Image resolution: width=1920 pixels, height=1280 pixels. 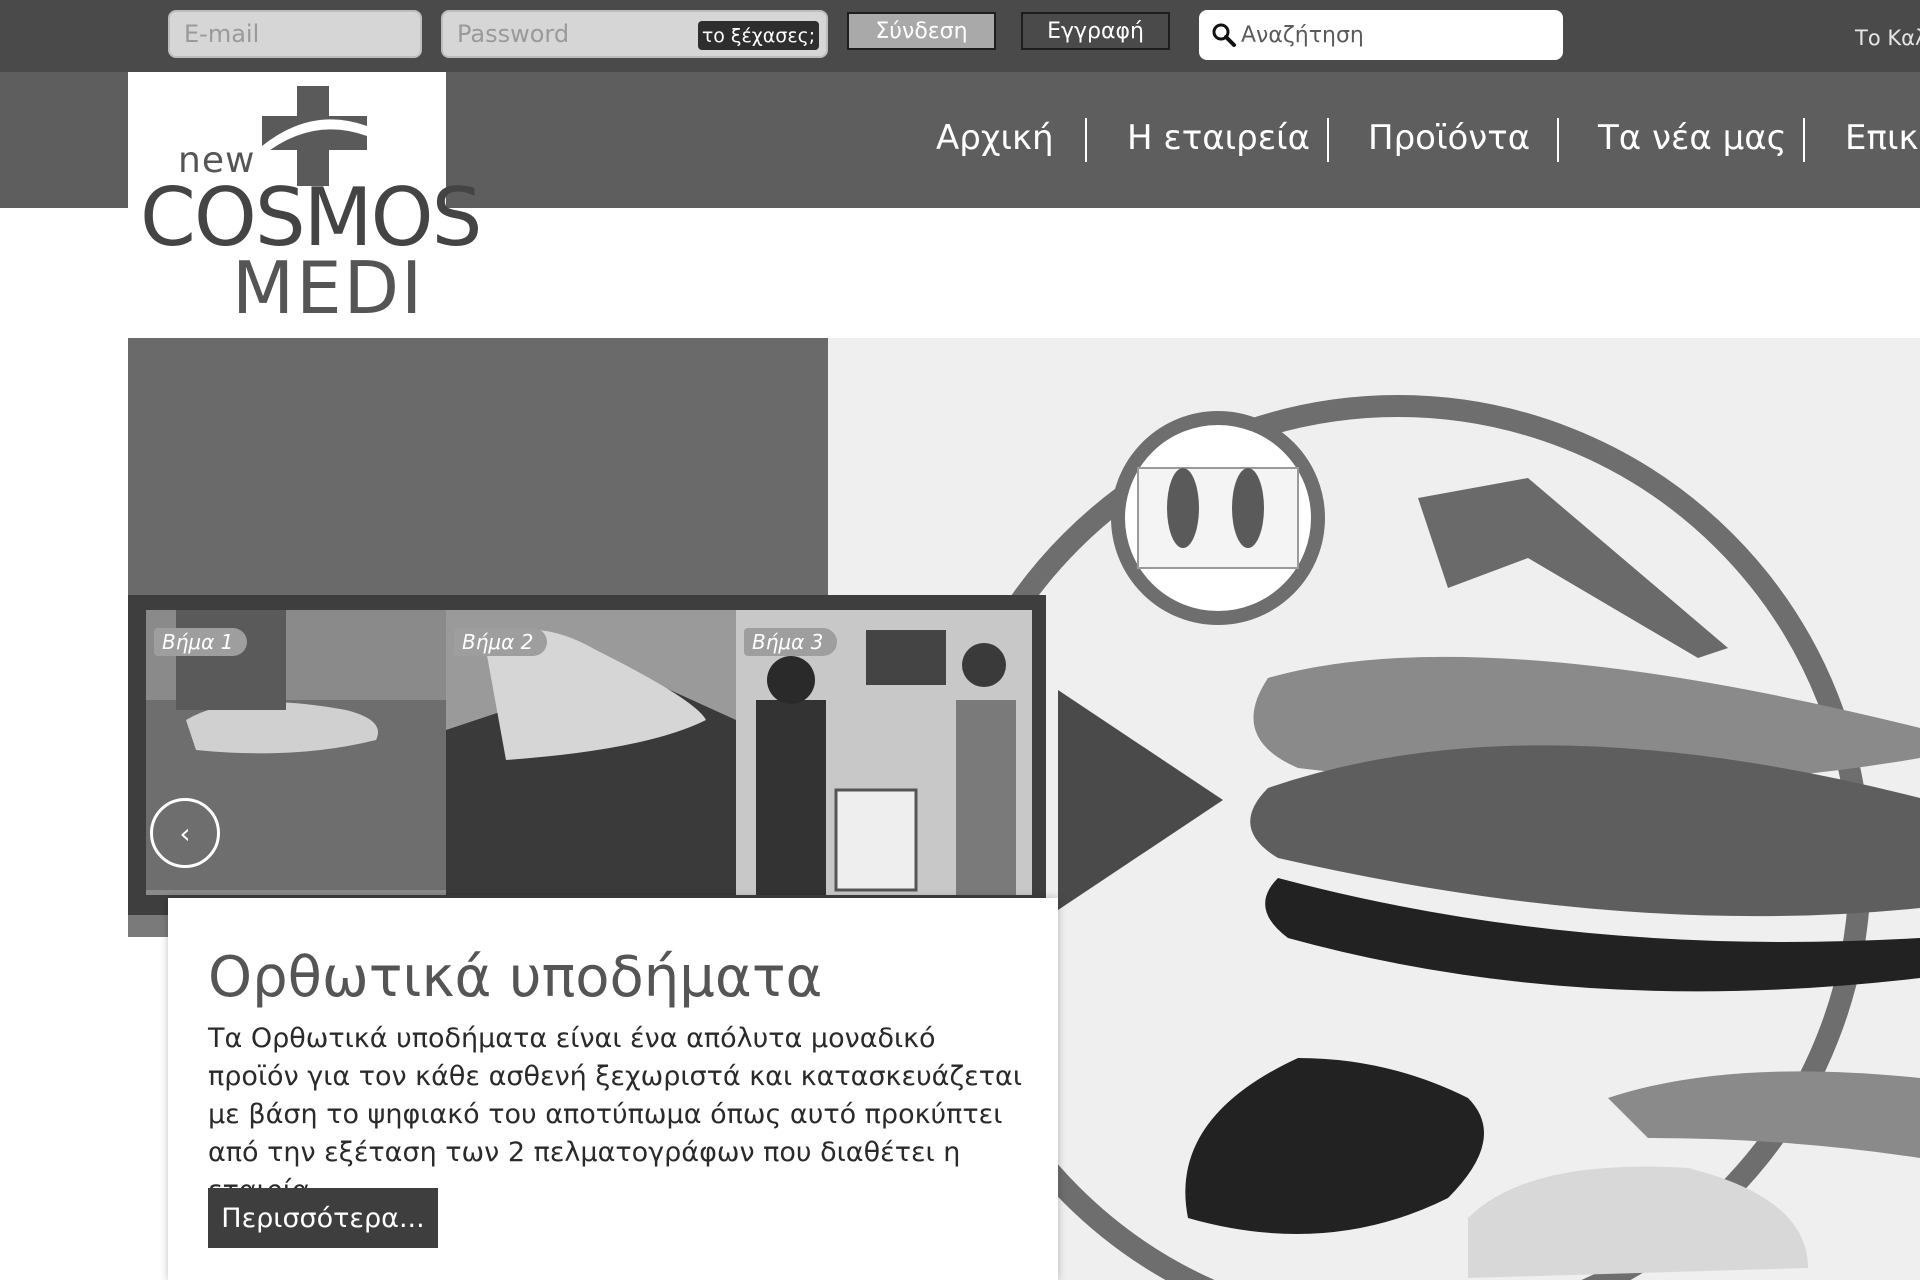 I want to click on top-right-text: Το Καλ, so click(x=1887, y=38).